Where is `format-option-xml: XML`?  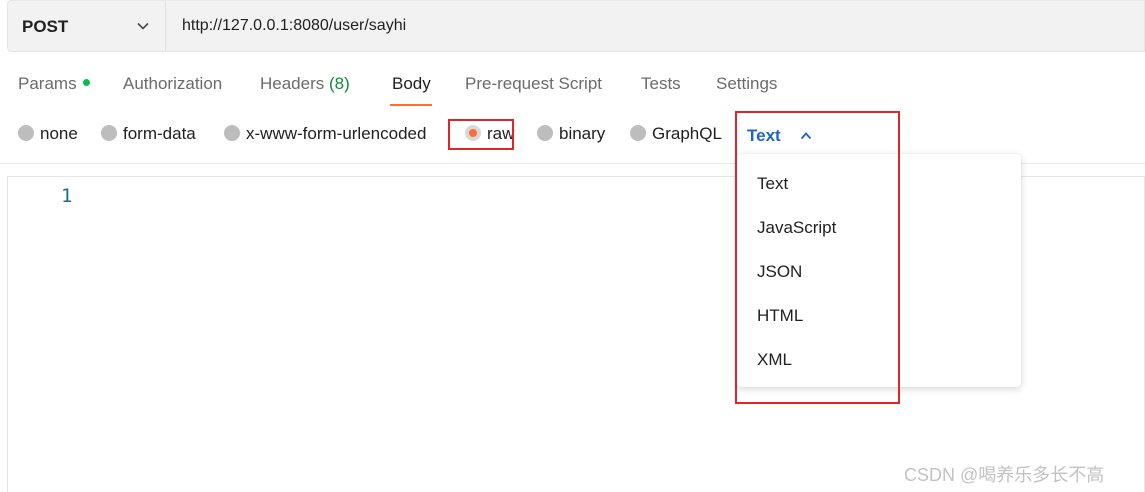
format-option-xml: XML is located at coordinates (774, 360).